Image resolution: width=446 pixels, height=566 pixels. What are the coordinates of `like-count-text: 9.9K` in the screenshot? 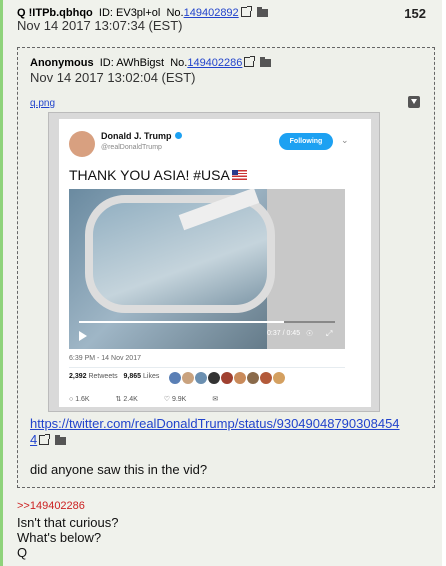 It's located at (179, 399).